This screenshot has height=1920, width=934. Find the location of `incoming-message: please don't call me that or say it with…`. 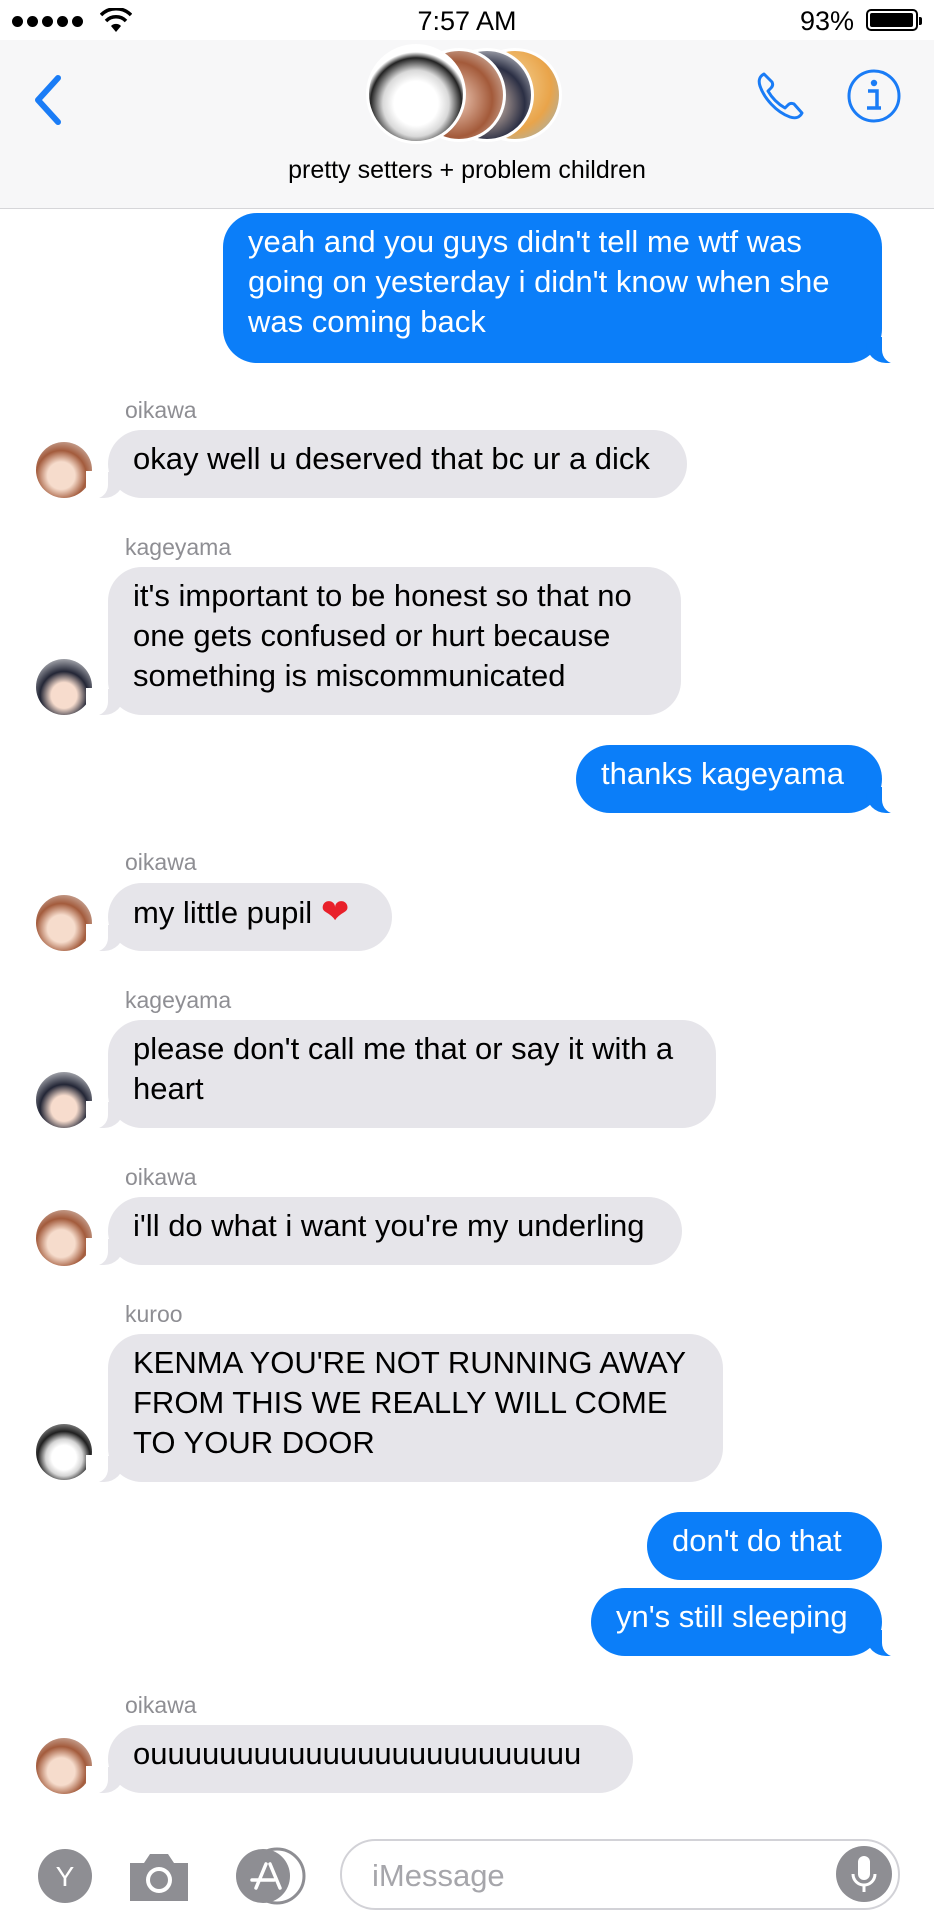

incoming-message: please don't call me that or say it with… is located at coordinates (401, 1074).